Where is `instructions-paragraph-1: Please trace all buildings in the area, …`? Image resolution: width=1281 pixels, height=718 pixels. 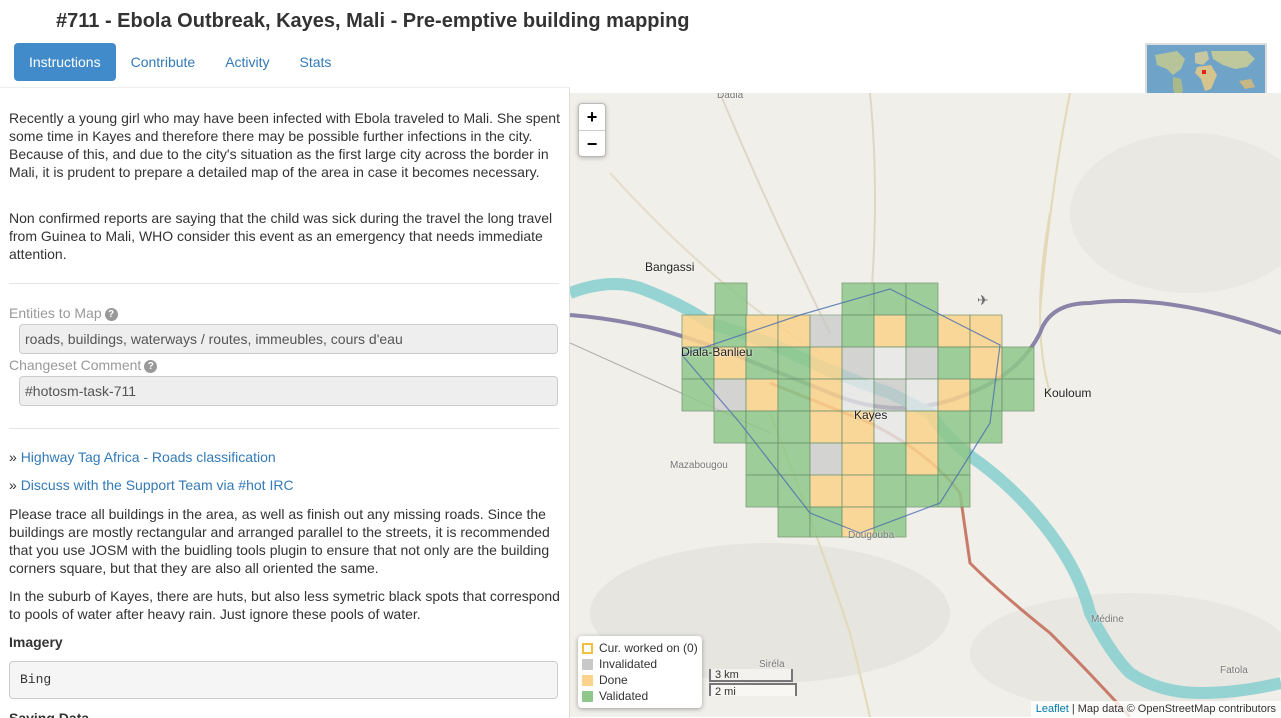 instructions-paragraph-1: Please trace all buildings in the area, … is located at coordinates (279, 541).